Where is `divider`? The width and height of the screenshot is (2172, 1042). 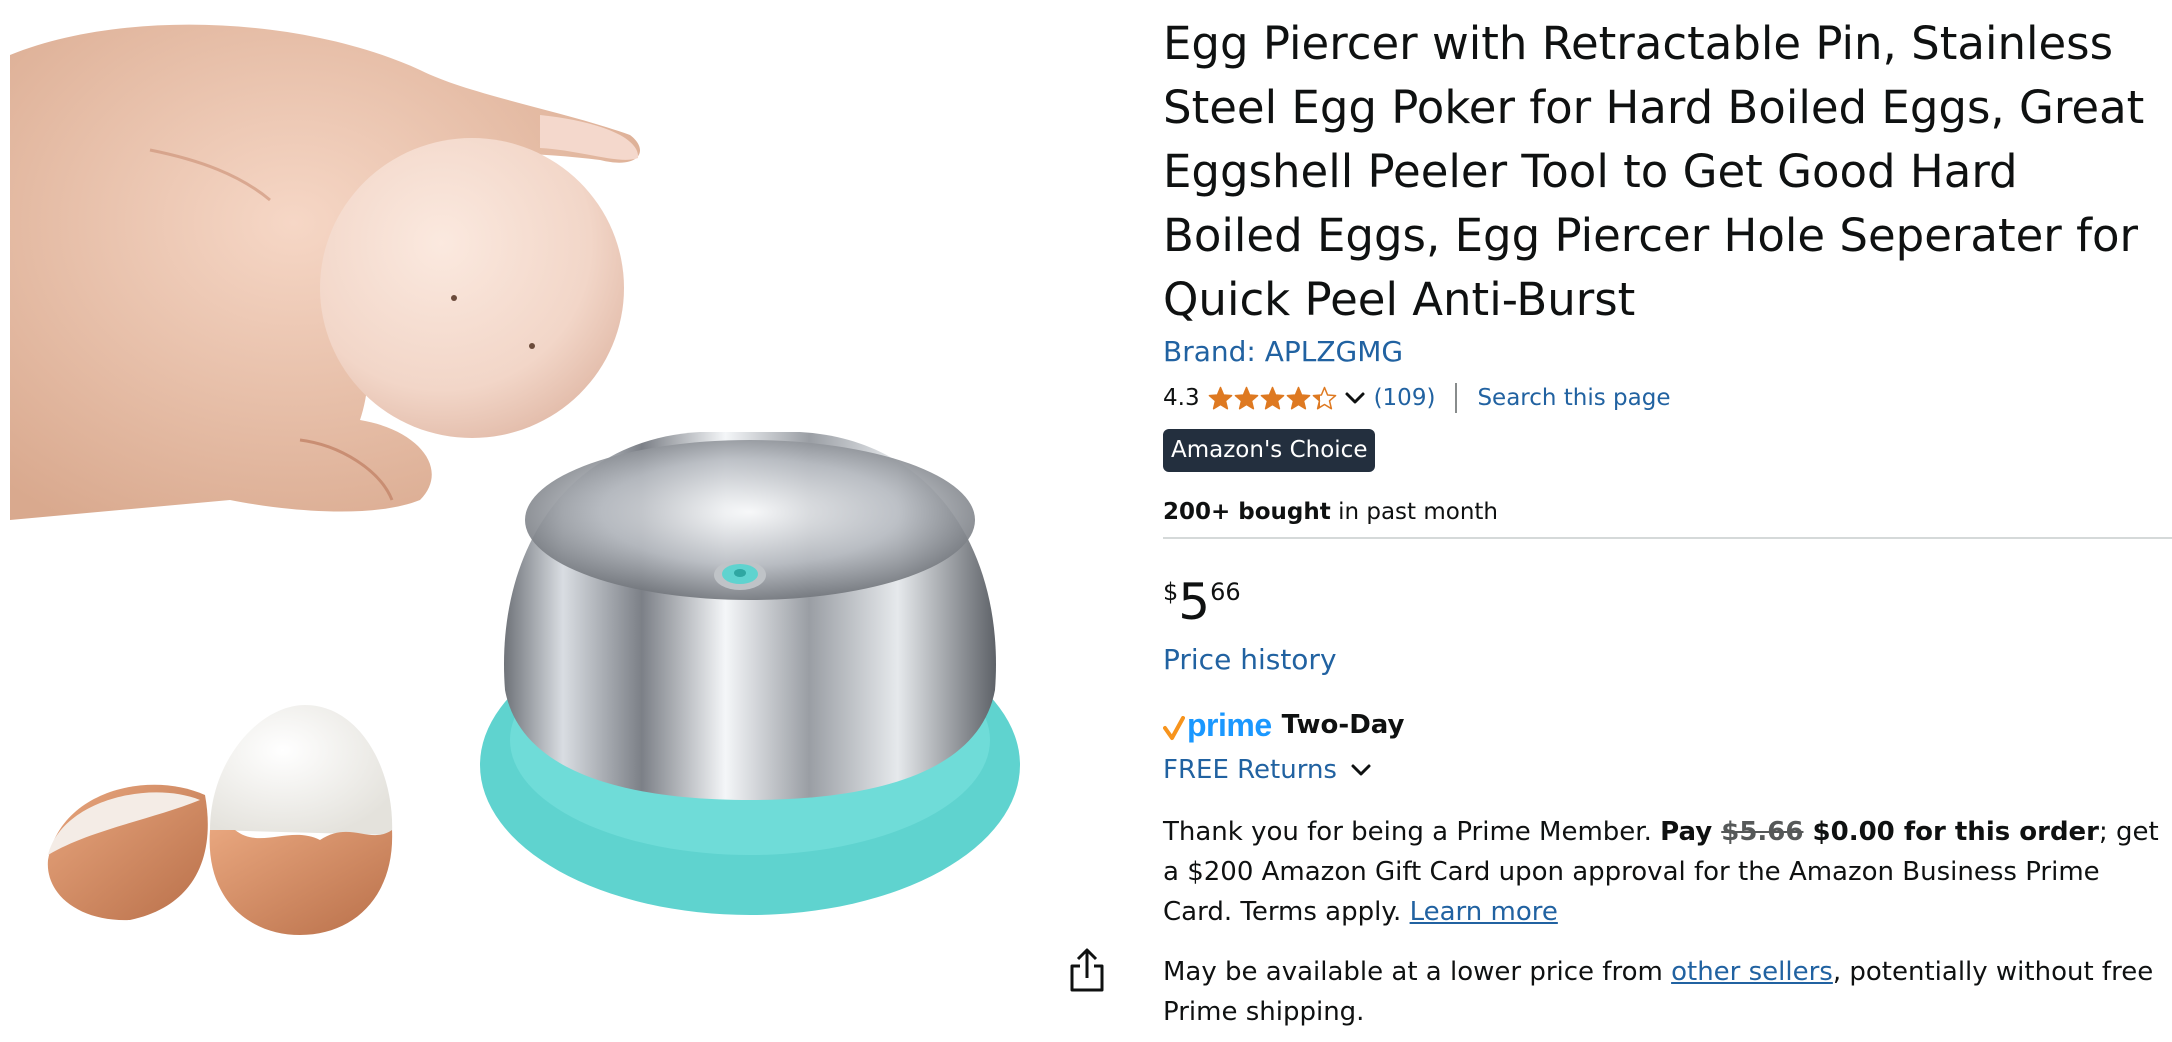
divider is located at coordinates (1456, 398).